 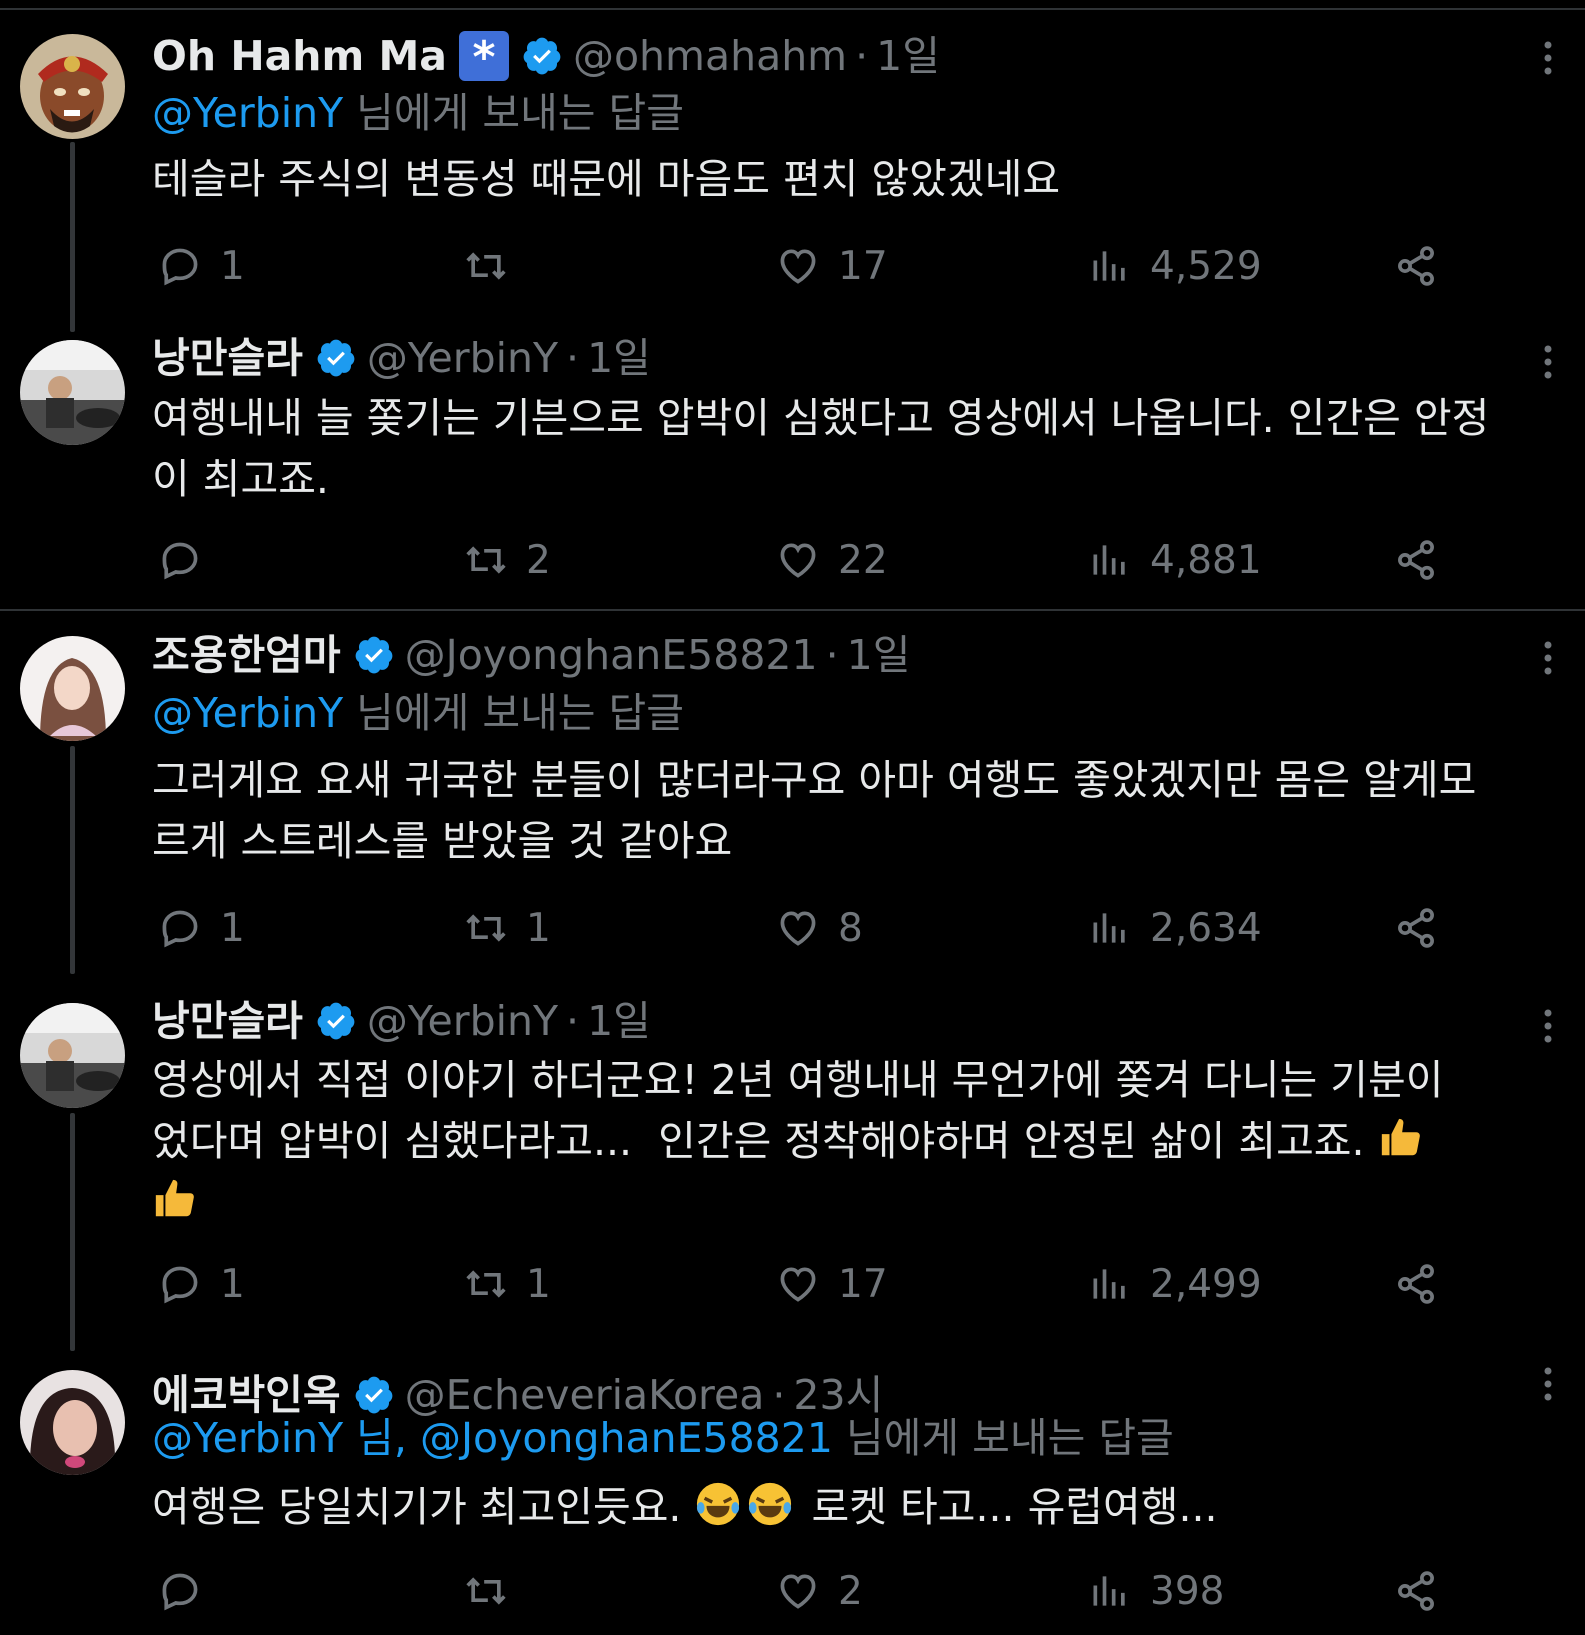 I want to click on tweet-actions: 1 17 4,529, so click(x=842, y=266).